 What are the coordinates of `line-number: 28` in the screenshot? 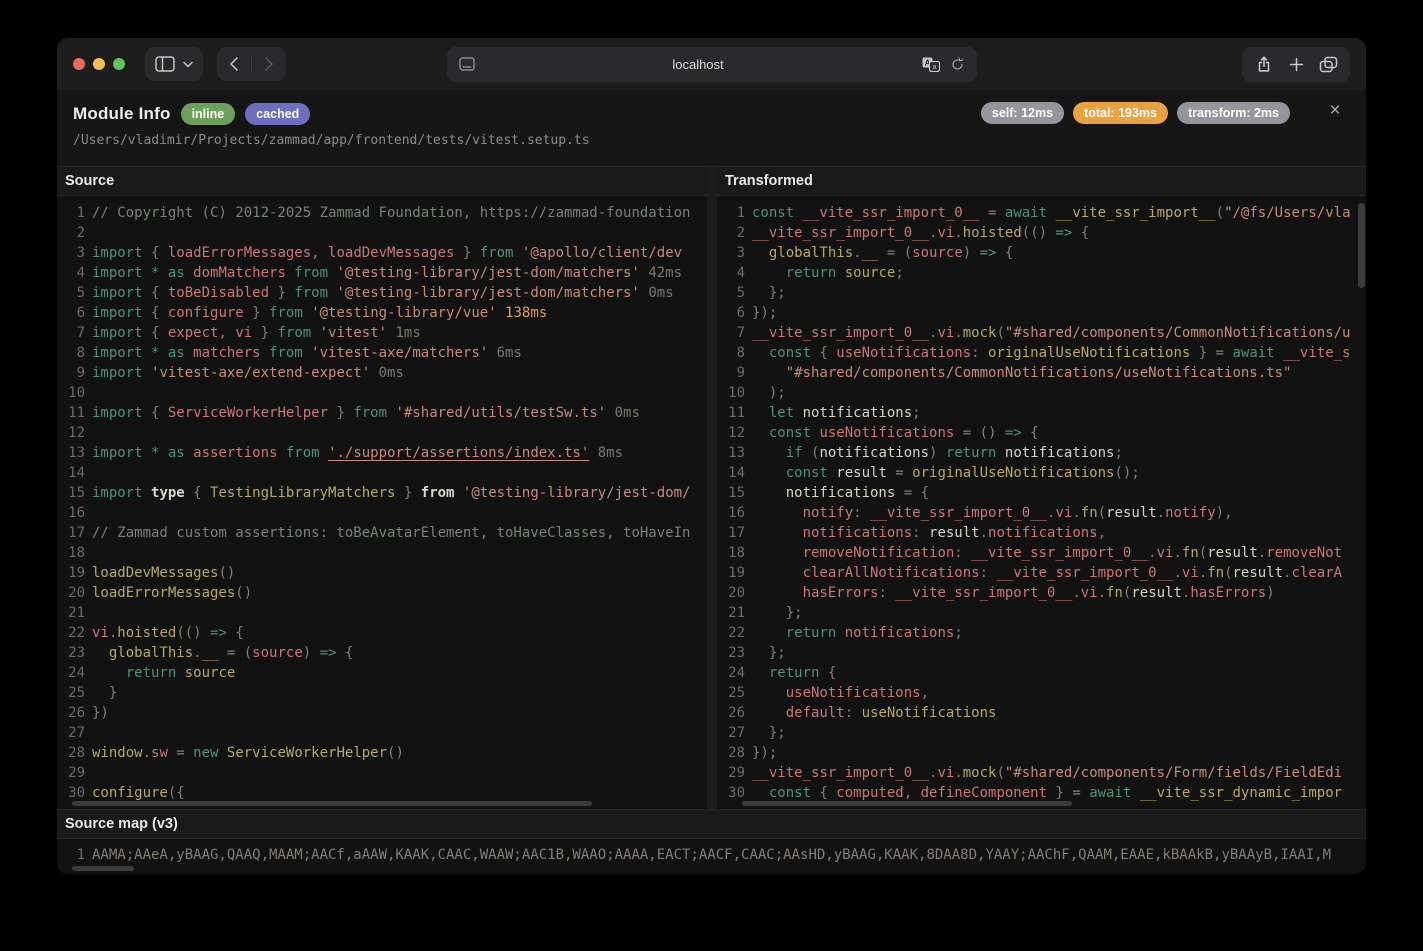 It's located at (76, 753).